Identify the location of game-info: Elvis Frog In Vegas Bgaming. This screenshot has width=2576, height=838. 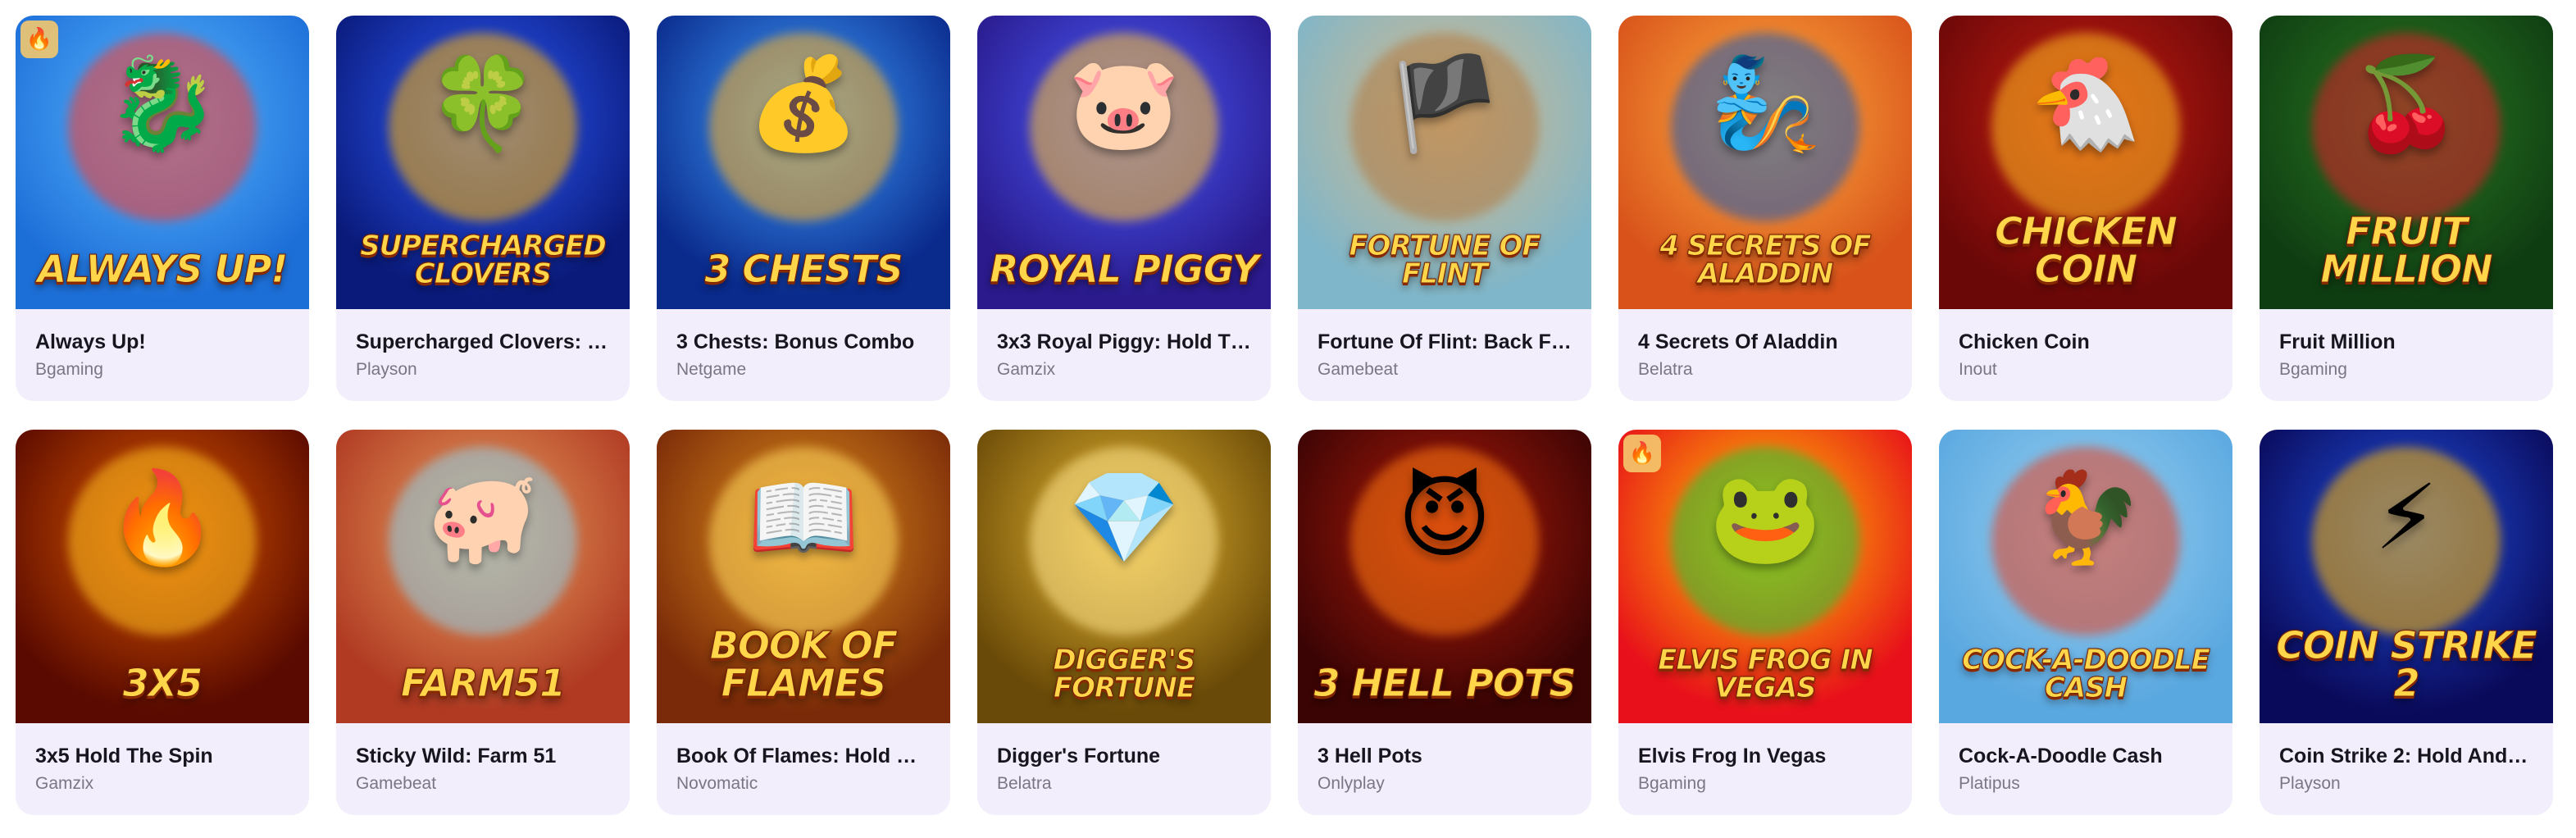
(1765, 759).